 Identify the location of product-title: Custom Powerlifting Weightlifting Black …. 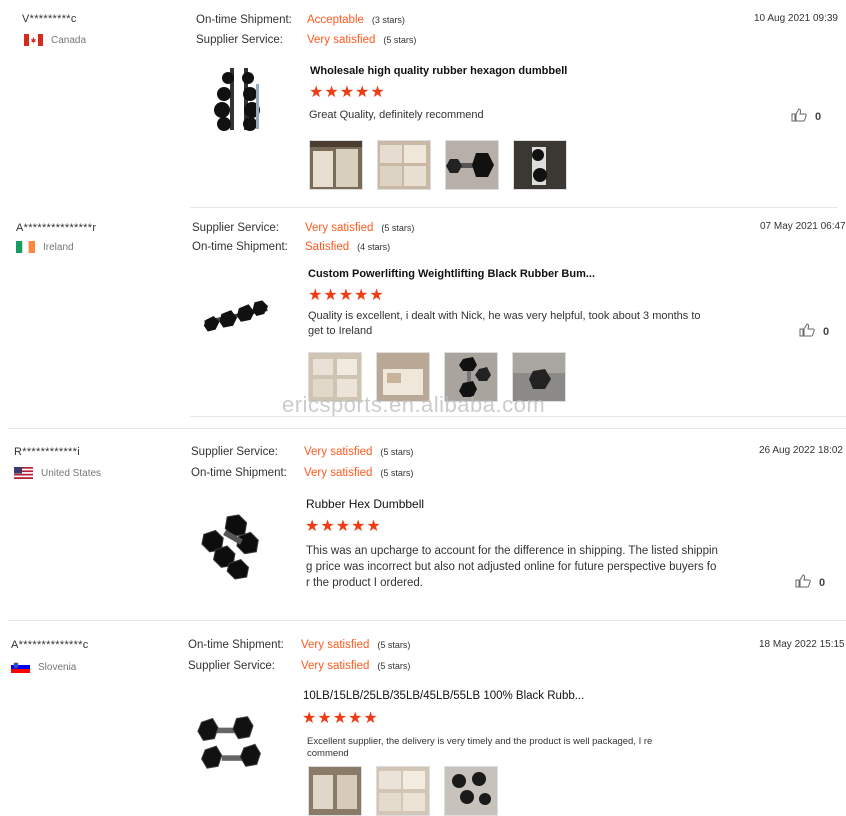
(451, 274).